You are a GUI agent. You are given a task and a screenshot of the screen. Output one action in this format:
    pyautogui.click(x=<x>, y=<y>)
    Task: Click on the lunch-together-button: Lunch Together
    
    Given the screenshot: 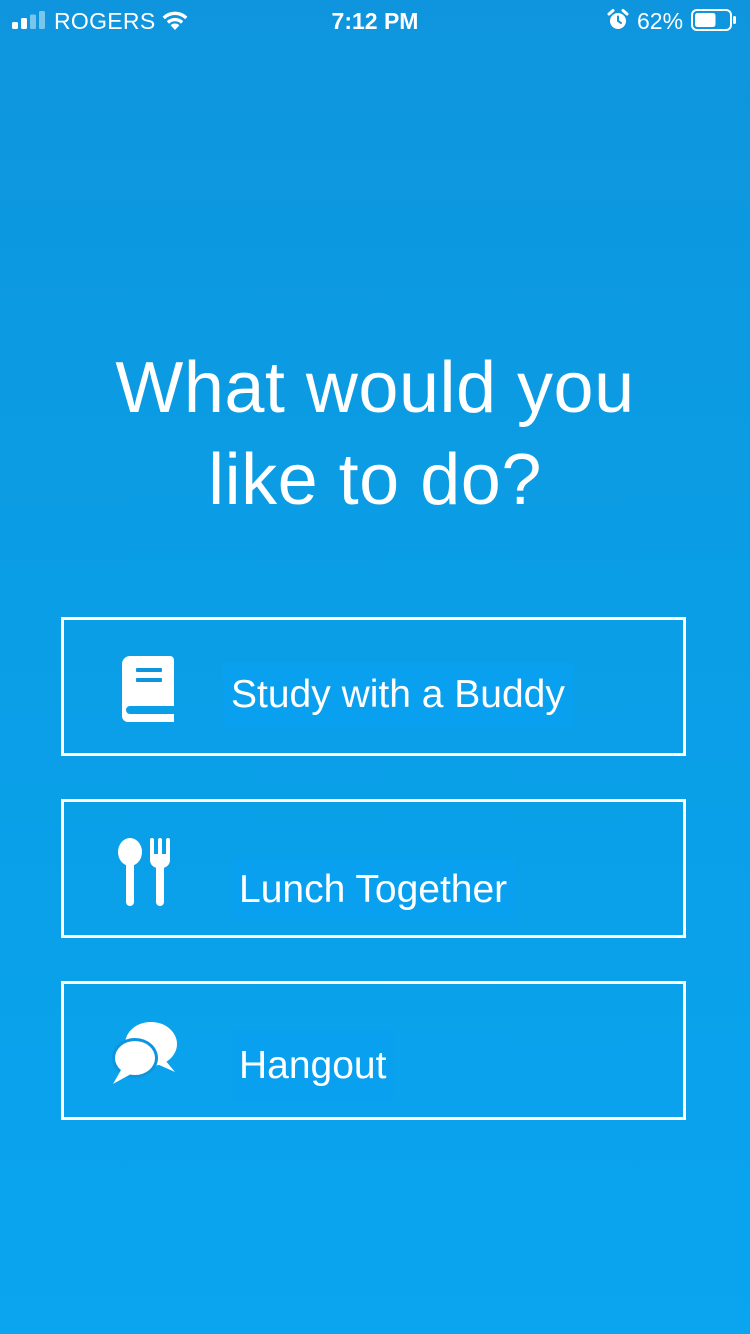 What is the action you would take?
    pyautogui.click(x=373, y=868)
    